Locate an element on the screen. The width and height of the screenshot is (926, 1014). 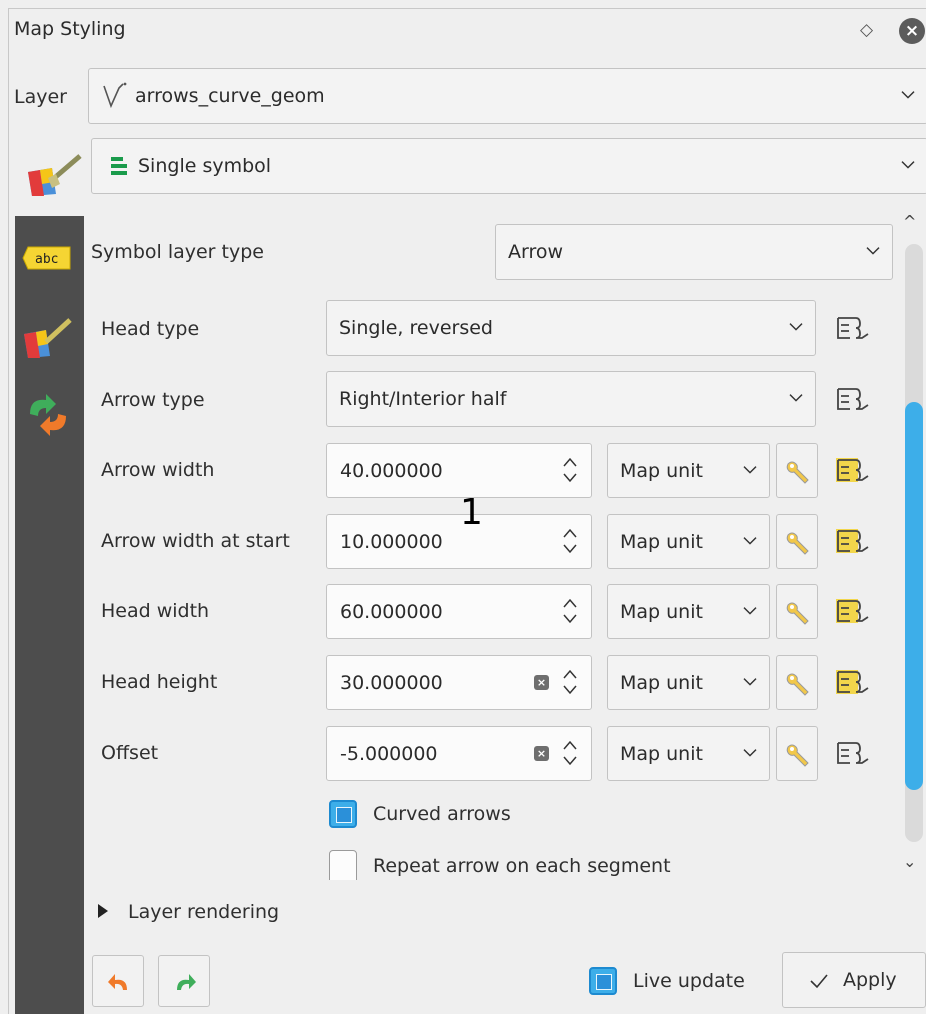
arrow-width-label: Arrow width is located at coordinates (158, 470).